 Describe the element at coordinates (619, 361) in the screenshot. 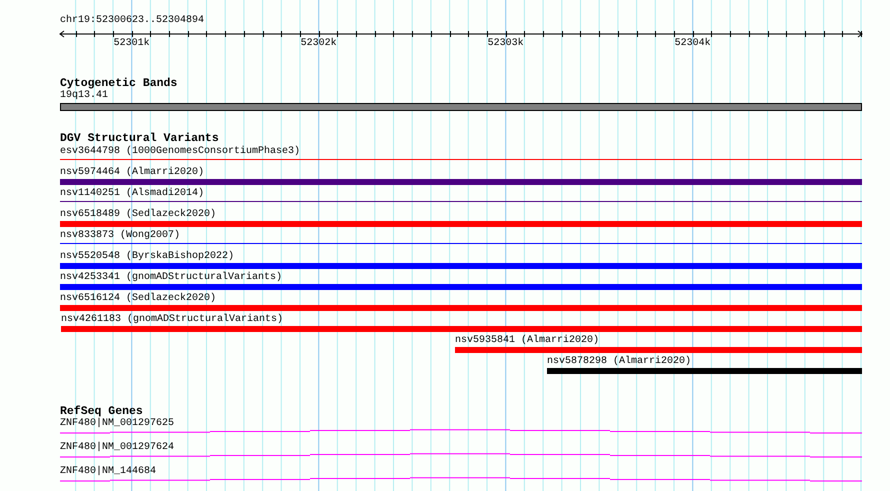

I see `variant-label: nsv5878298 (Almarri2020)` at that location.